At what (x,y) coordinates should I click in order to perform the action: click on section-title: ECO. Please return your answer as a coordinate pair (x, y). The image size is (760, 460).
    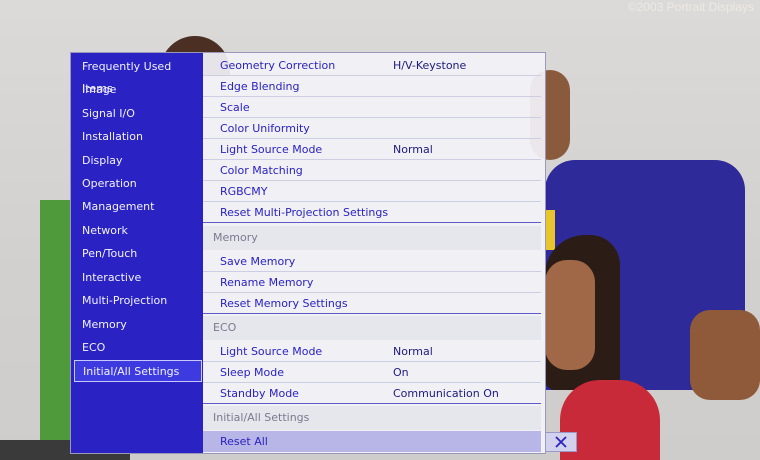
    Looking at the image, I should click on (225, 327).